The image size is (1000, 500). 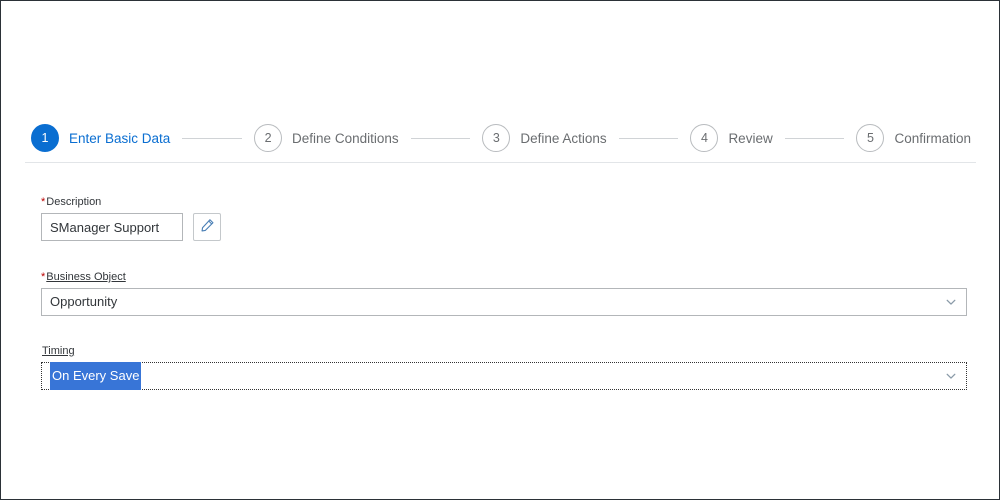 I want to click on description-label: *Description, so click(x=71, y=202).